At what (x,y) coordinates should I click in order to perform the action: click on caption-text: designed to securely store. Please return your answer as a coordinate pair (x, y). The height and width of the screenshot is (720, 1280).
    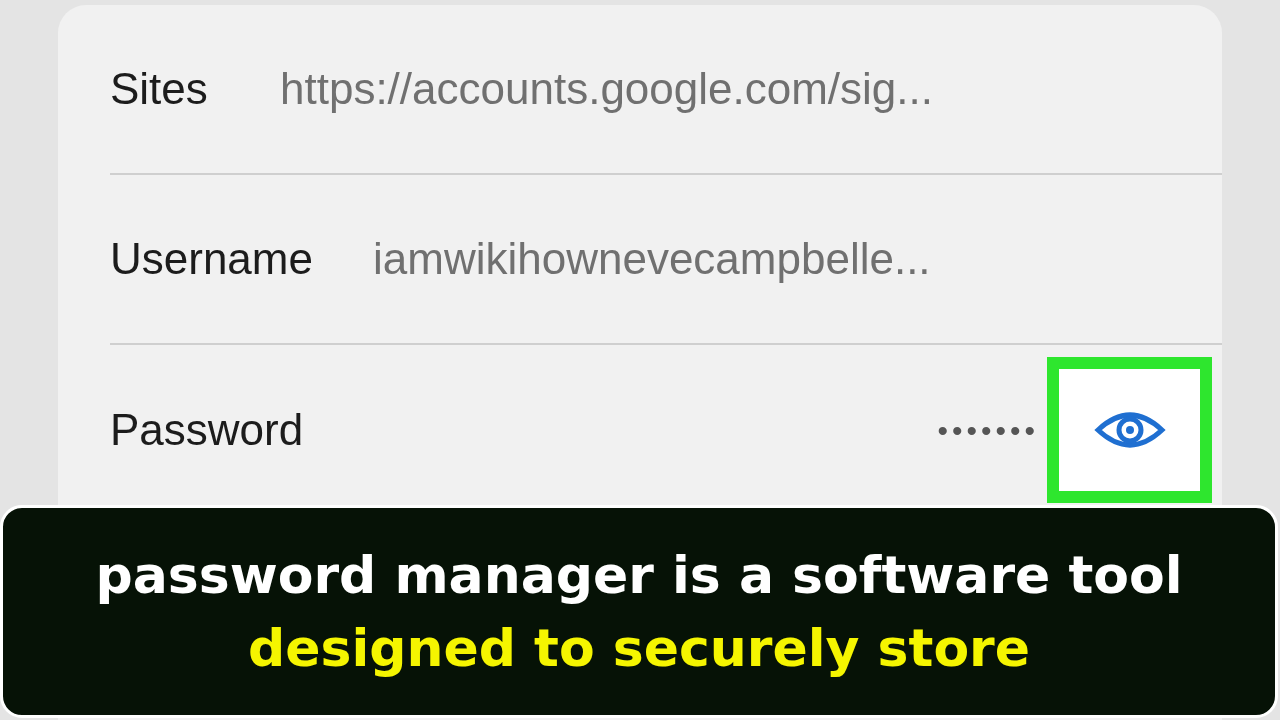
    Looking at the image, I should click on (639, 648).